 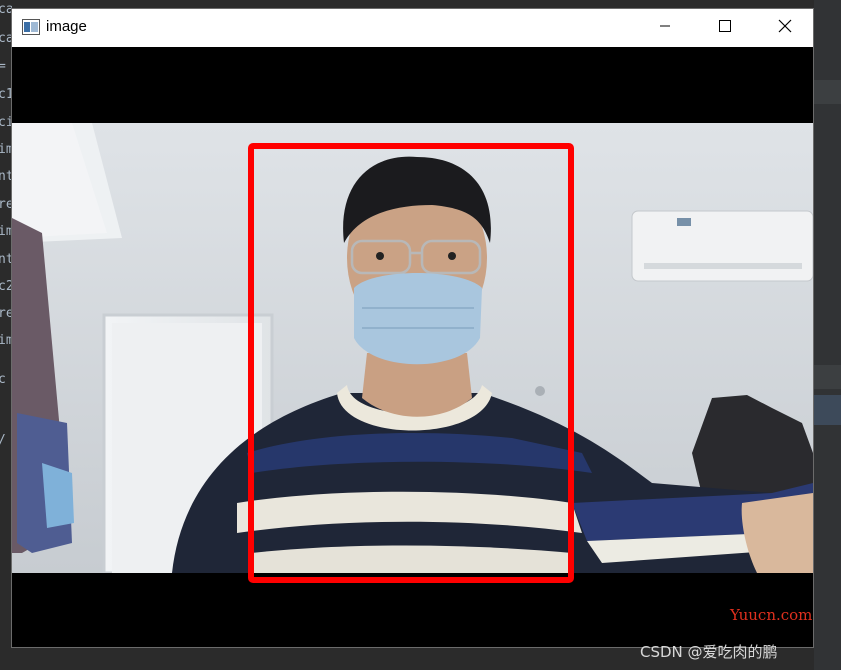 What do you see at coordinates (66, 26) in the screenshot?
I see `window-title: image` at bounding box center [66, 26].